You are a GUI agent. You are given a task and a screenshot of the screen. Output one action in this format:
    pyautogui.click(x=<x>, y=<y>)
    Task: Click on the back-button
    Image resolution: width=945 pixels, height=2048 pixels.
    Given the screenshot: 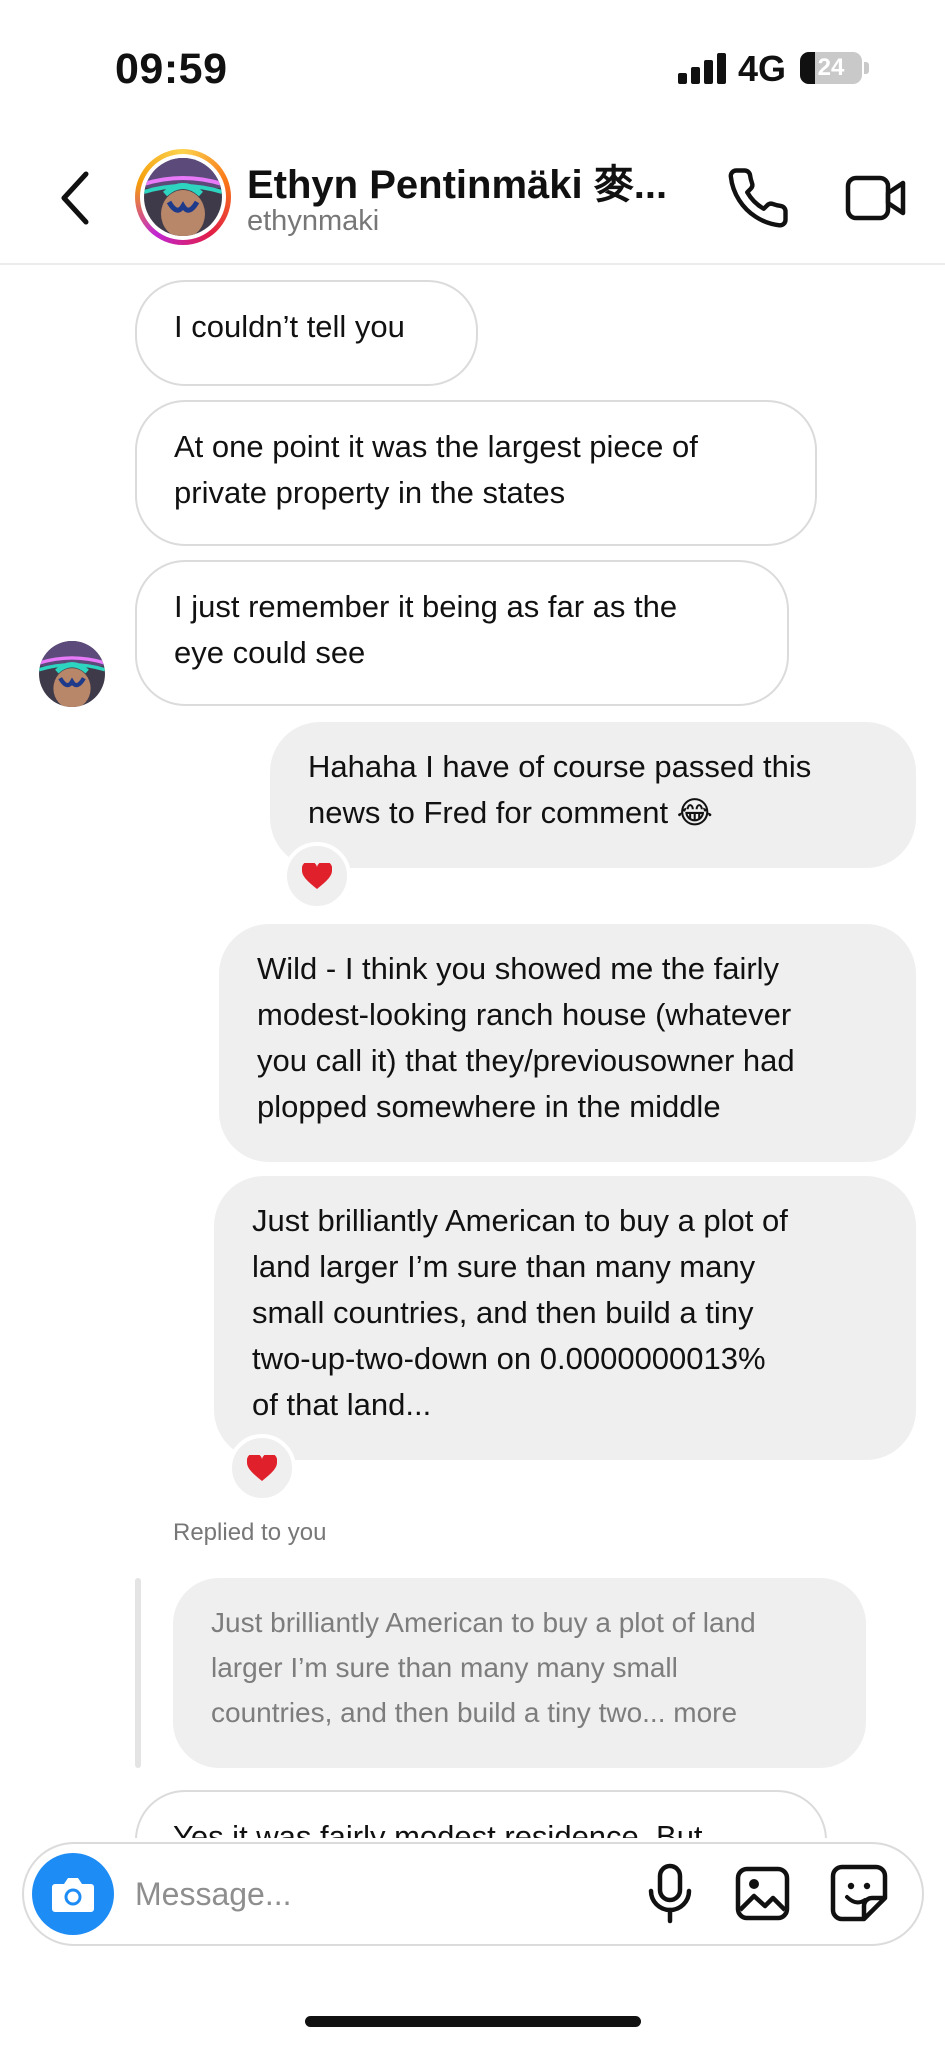 What is the action you would take?
    pyautogui.click(x=77, y=198)
    